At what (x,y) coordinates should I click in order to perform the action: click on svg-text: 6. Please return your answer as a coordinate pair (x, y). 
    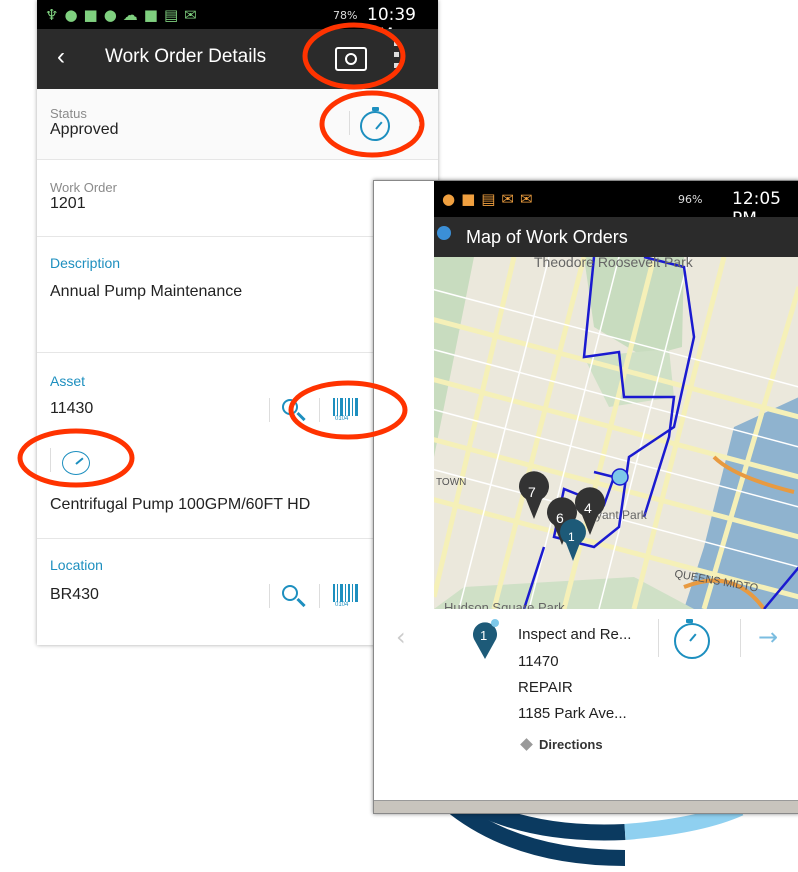
    Looking at the image, I should click on (560, 518).